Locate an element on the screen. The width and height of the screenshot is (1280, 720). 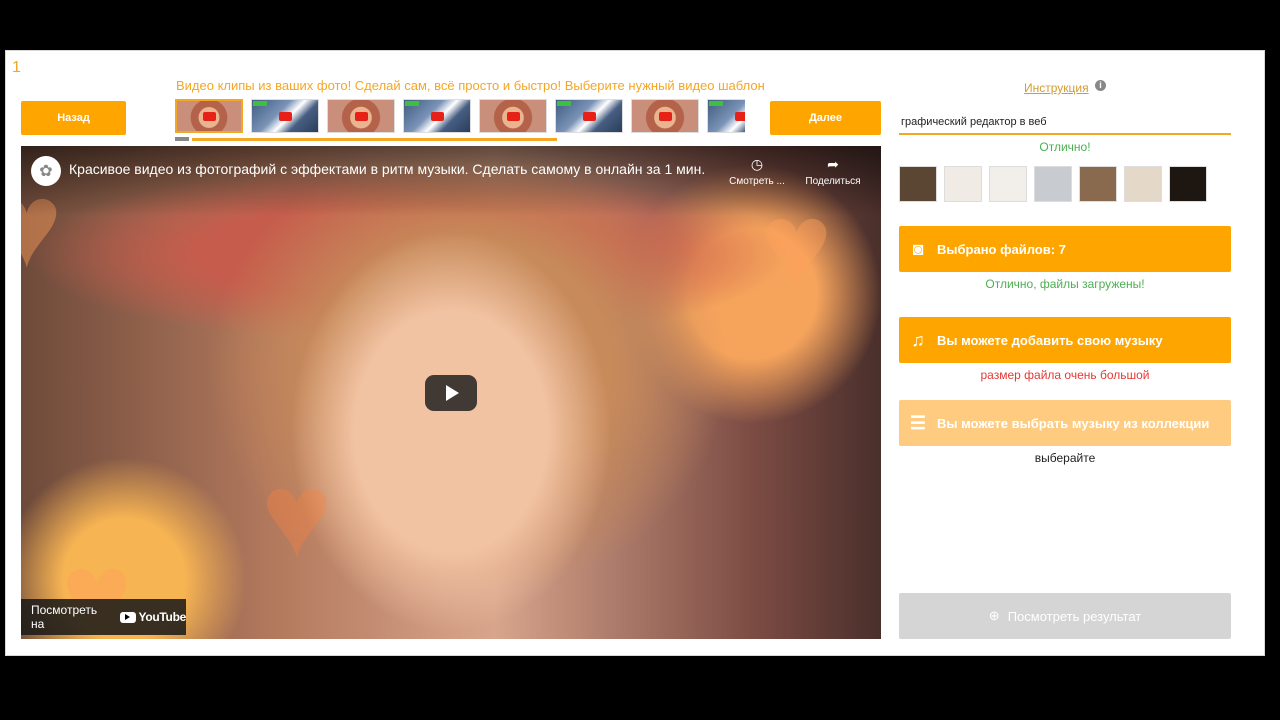
step-number: 1 is located at coordinates (16, 67).